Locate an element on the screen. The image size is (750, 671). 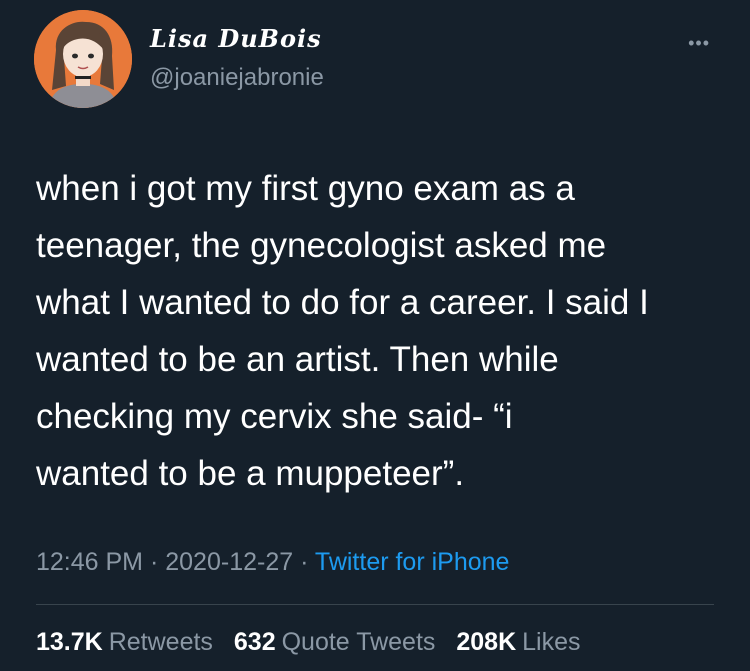
tweet-header: Lisa DuBois @joaniejabronie ••• is located at coordinates (379, 60).